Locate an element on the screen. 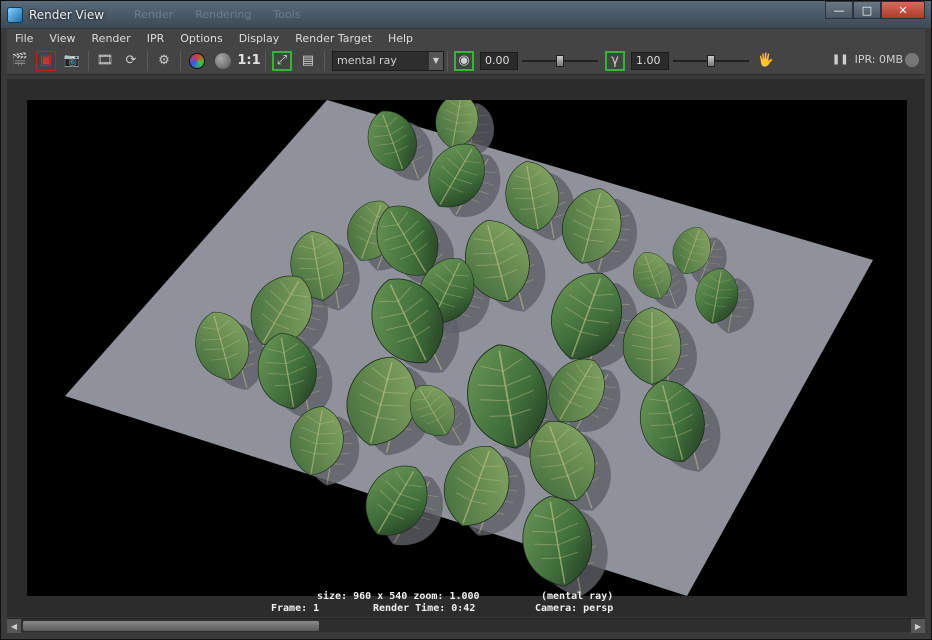  gamma-field: 1.00 is located at coordinates (650, 60).